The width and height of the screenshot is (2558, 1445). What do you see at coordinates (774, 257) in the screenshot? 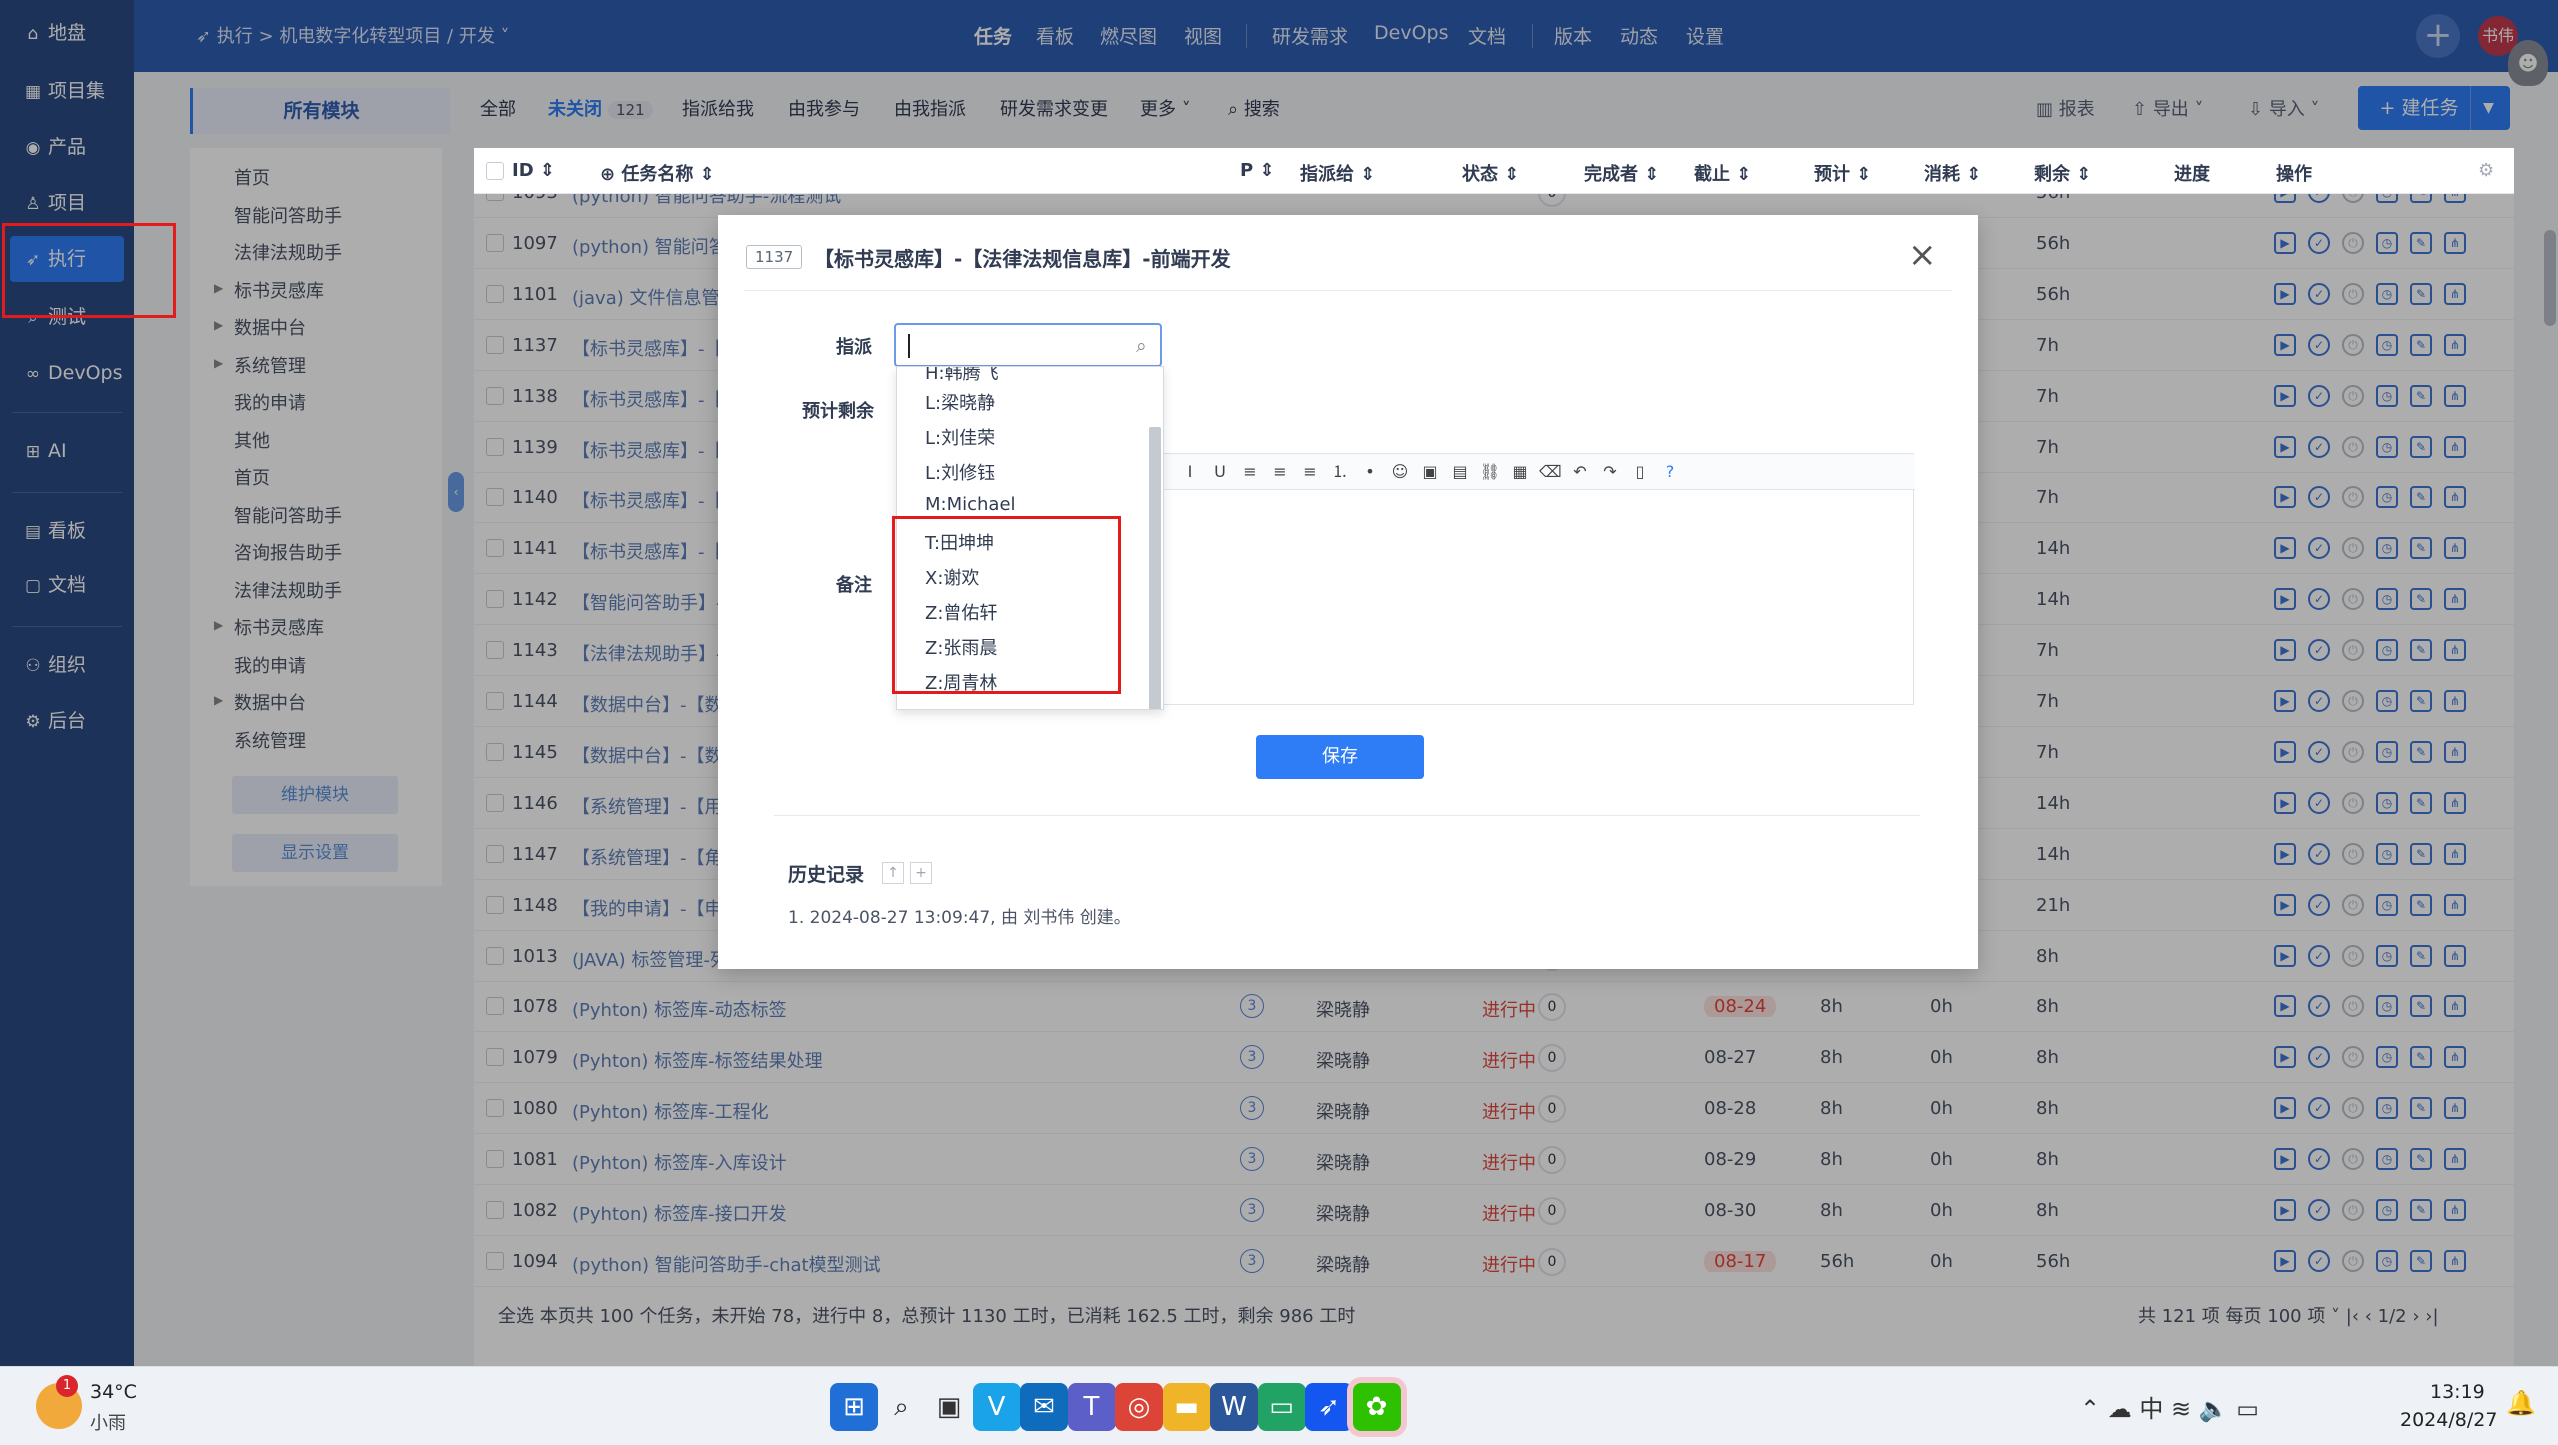
I see `task-id-badge: 1137` at bounding box center [774, 257].